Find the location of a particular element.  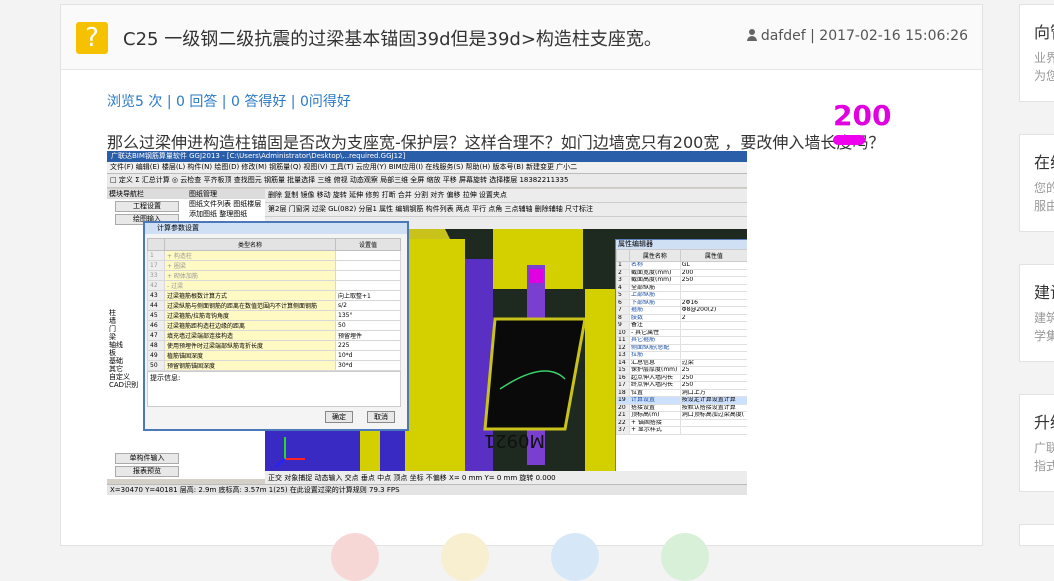

prop-name: 顶标高(m) is located at coordinates (655, 415).